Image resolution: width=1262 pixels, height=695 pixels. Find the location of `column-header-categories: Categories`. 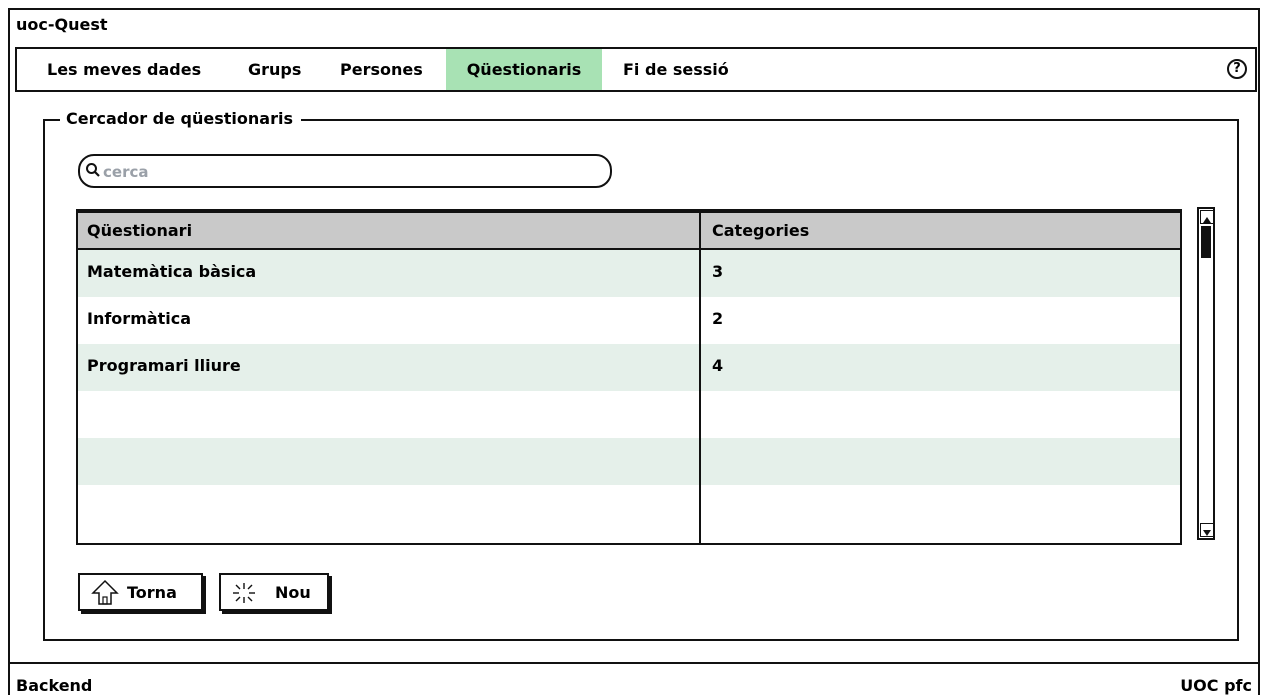

column-header-categories: Categories is located at coordinates (760, 230).